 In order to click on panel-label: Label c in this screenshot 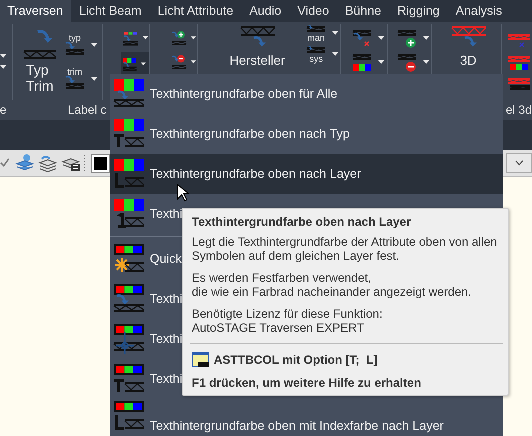, I will do `click(87, 110)`.